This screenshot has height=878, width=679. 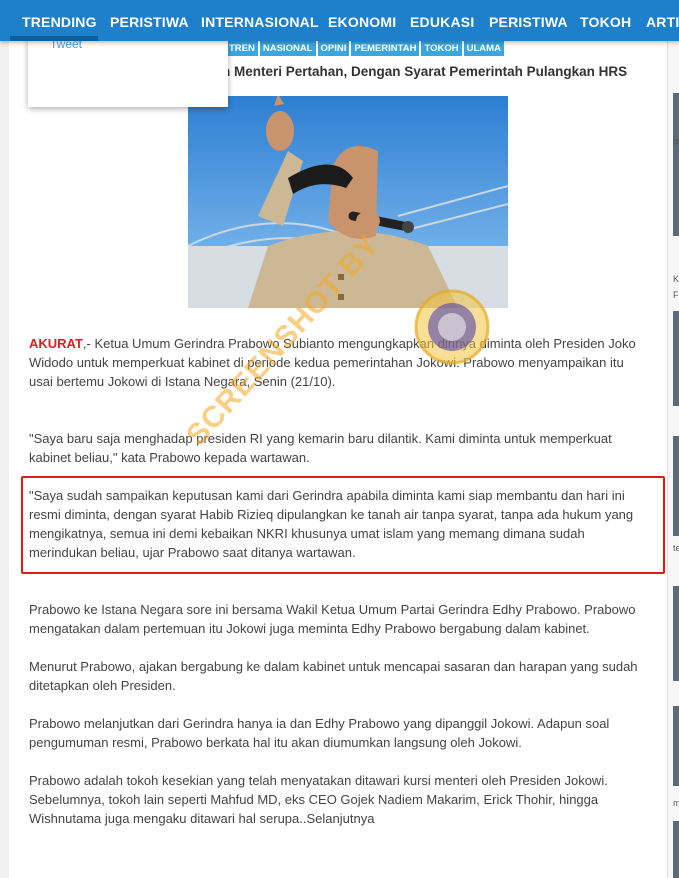 What do you see at coordinates (4, 459) in the screenshot?
I see `left-gutter` at bounding box center [4, 459].